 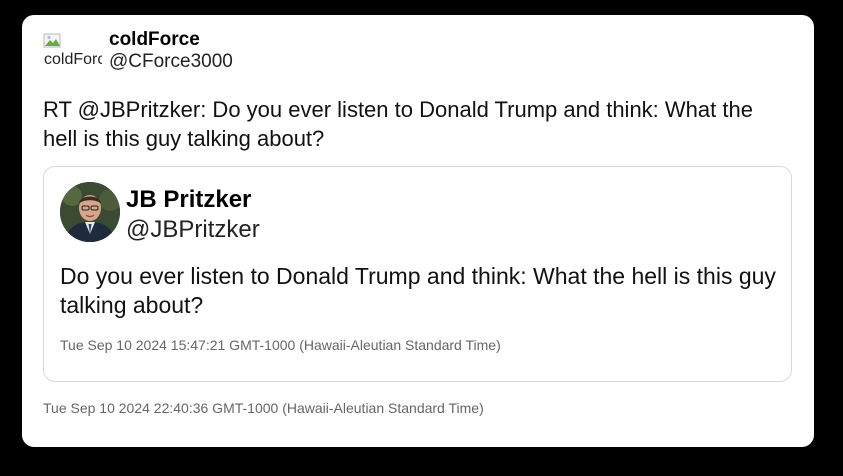 What do you see at coordinates (72, 51) in the screenshot?
I see `avatar: coldForce` at bounding box center [72, 51].